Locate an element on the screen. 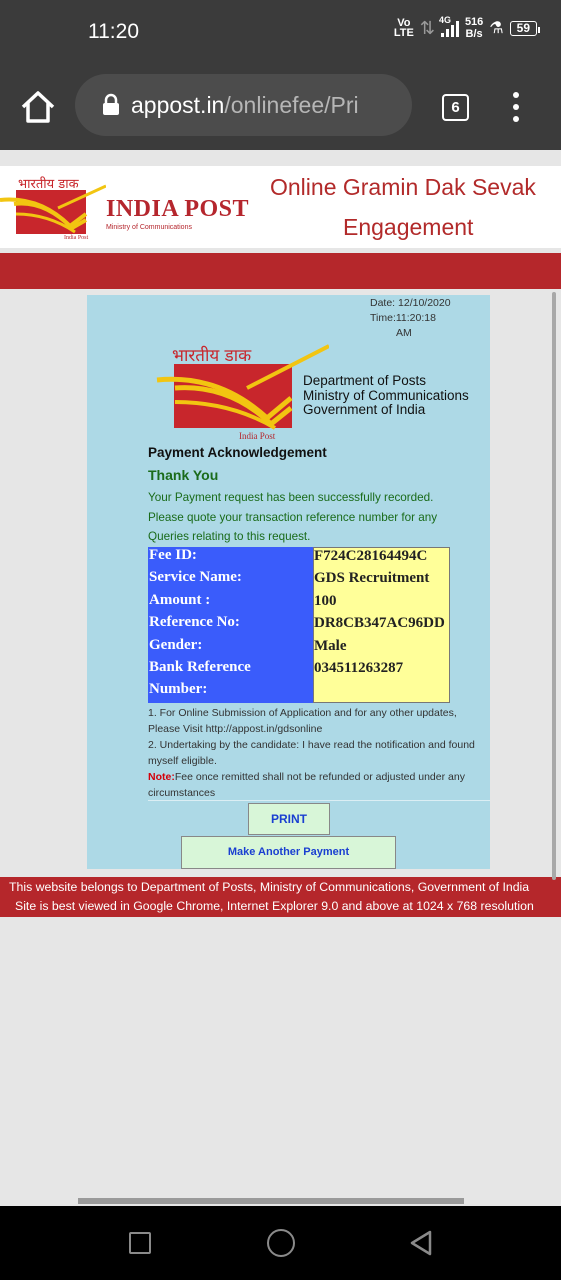 The width and height of the screenshot is (561, 1280). acknowledgement-title: Payment Acknowledgement is located at coordinates (237, 452).